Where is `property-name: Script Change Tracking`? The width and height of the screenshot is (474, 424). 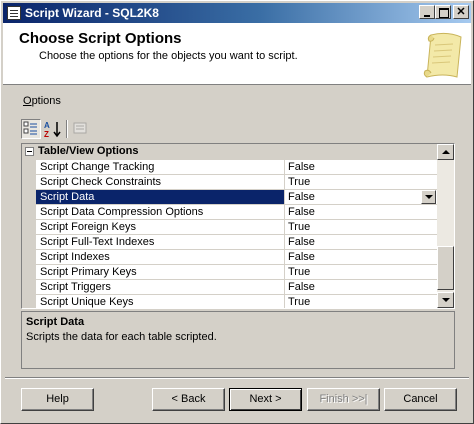 property-name: Script Change Tracking is located at coordinates (160, 167).